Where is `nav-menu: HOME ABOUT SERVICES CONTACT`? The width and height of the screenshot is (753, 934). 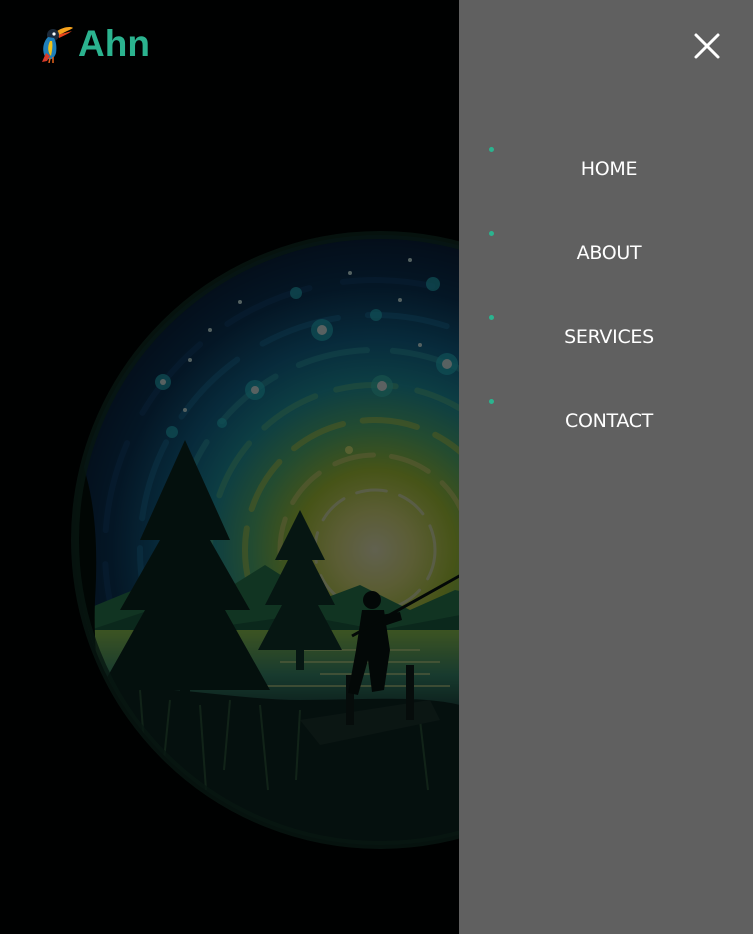 nav-menu: HOME ABOUT SERVICES CONTACT is located at coordinates (606, 296).